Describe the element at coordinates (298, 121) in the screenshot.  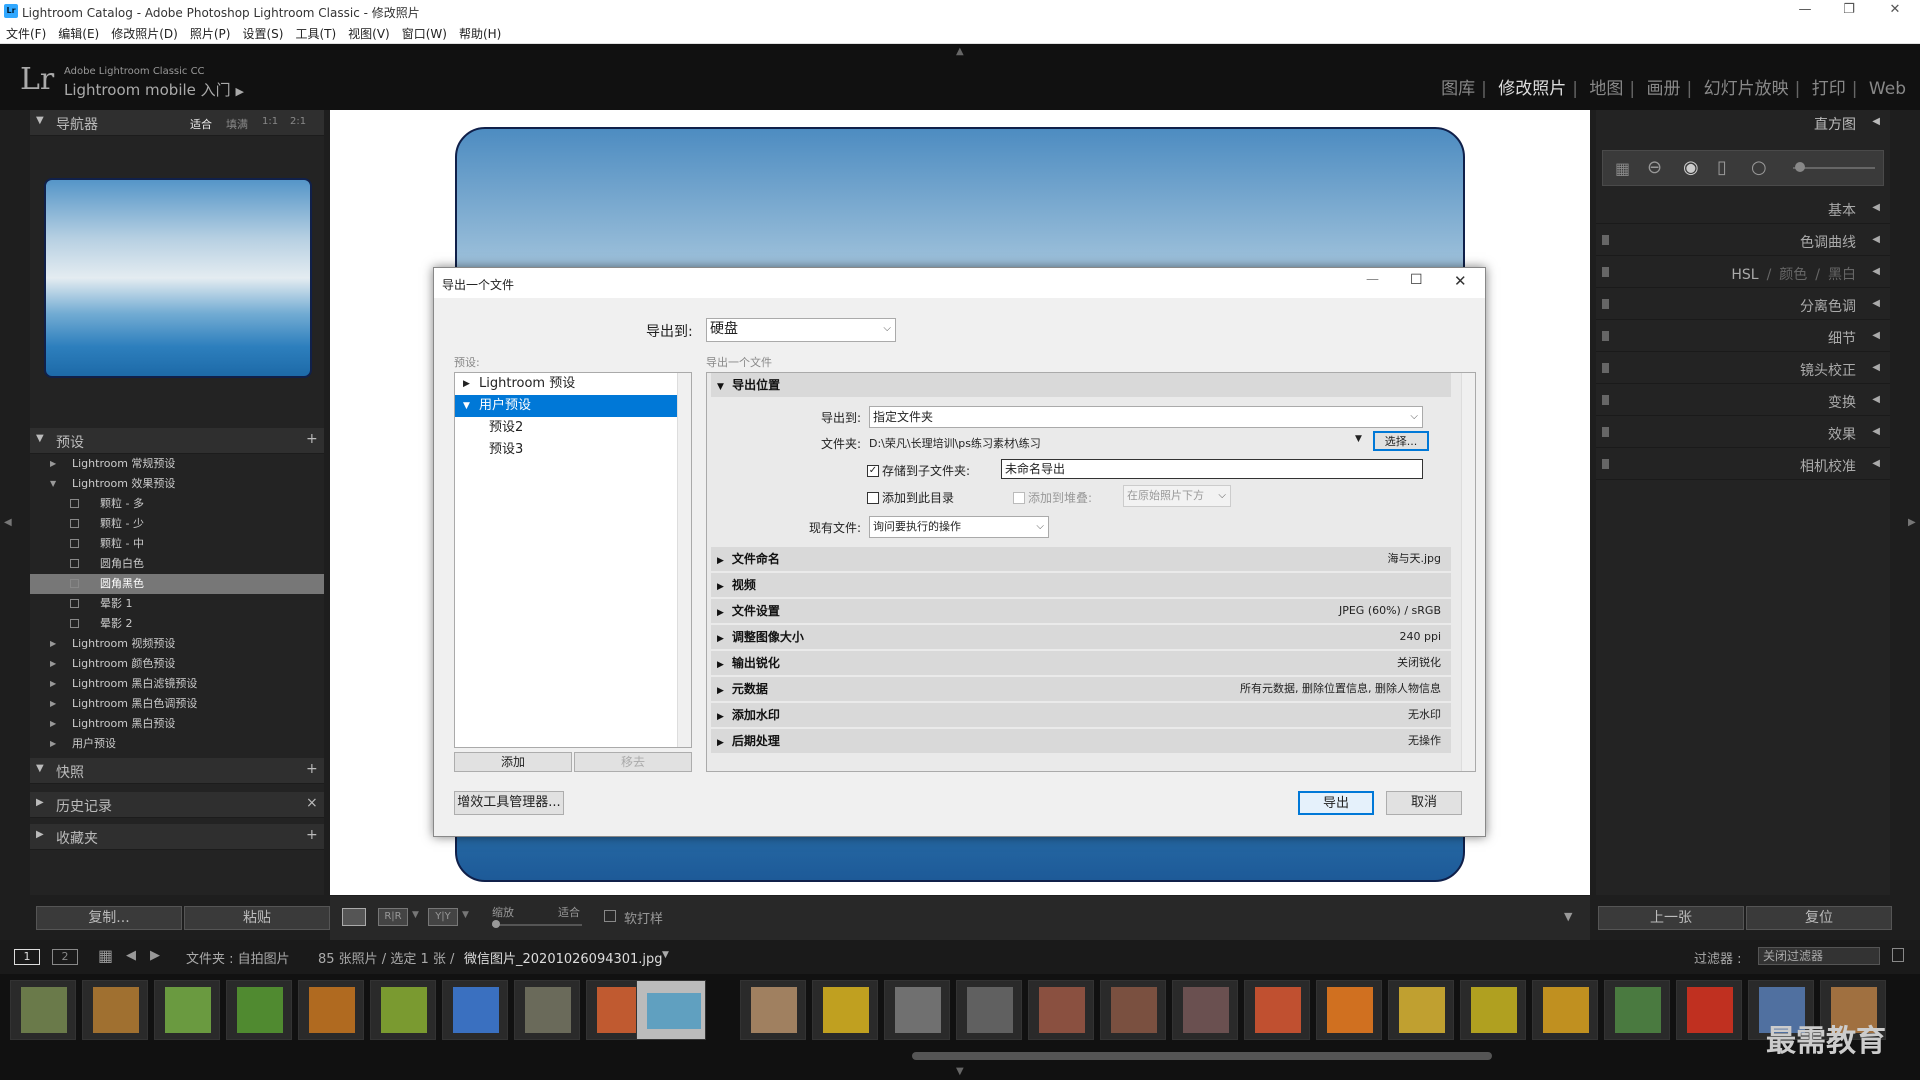
I see `zoom-2-1: 2:1` at that location.